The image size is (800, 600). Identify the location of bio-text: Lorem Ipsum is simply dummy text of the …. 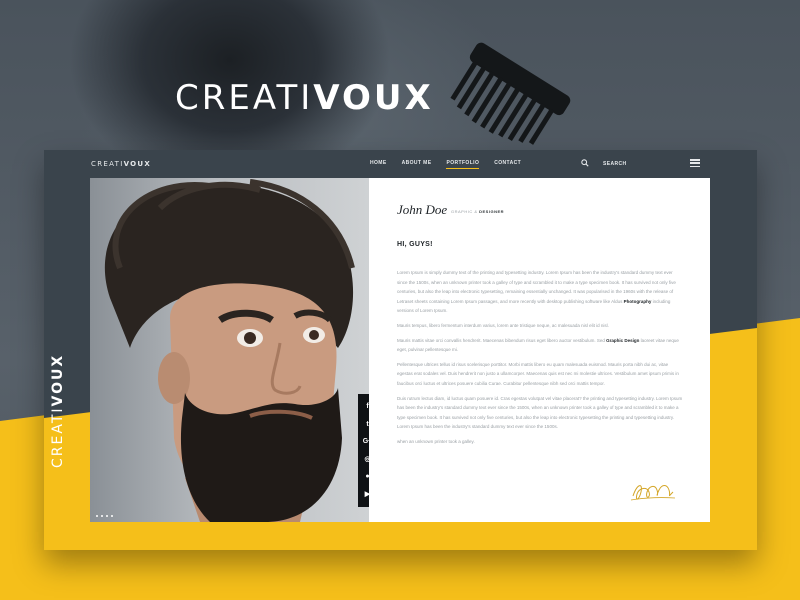
(540, 360).